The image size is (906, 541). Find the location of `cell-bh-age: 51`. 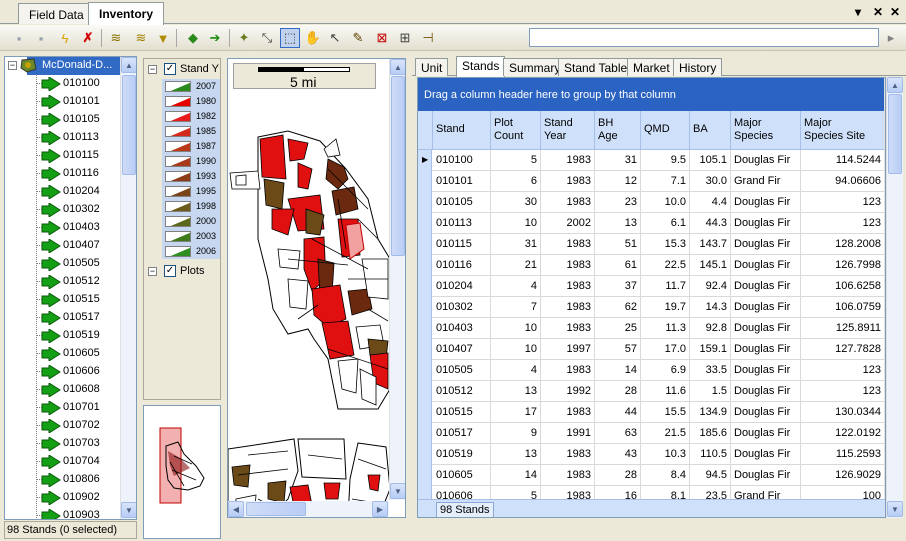

cell-bh-age: 51 is located at coordinates (618, 244).